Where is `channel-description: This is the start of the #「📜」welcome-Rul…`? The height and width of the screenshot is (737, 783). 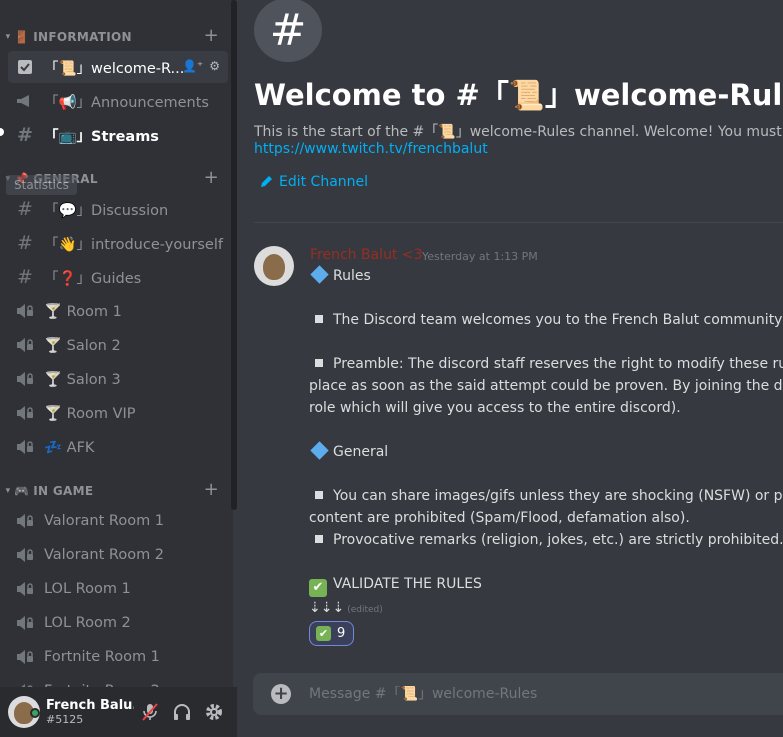 channel-description: This is the start of the #「📜」welcome-Rul… is located at coordinates (518, 132).